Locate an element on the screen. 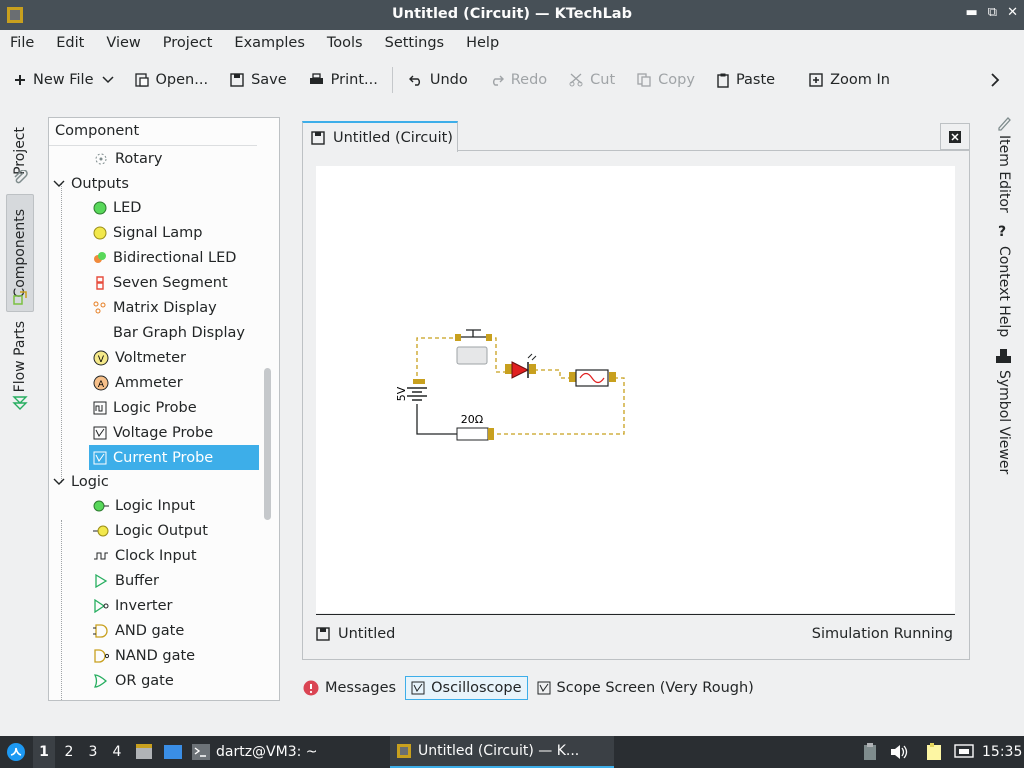  tree-item-buffer: Buffer is located at coordinates (126, 580).